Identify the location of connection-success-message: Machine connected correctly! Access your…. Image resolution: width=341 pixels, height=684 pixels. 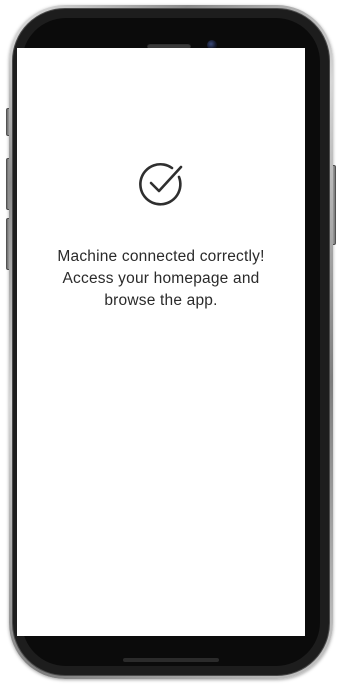
(161, 278).